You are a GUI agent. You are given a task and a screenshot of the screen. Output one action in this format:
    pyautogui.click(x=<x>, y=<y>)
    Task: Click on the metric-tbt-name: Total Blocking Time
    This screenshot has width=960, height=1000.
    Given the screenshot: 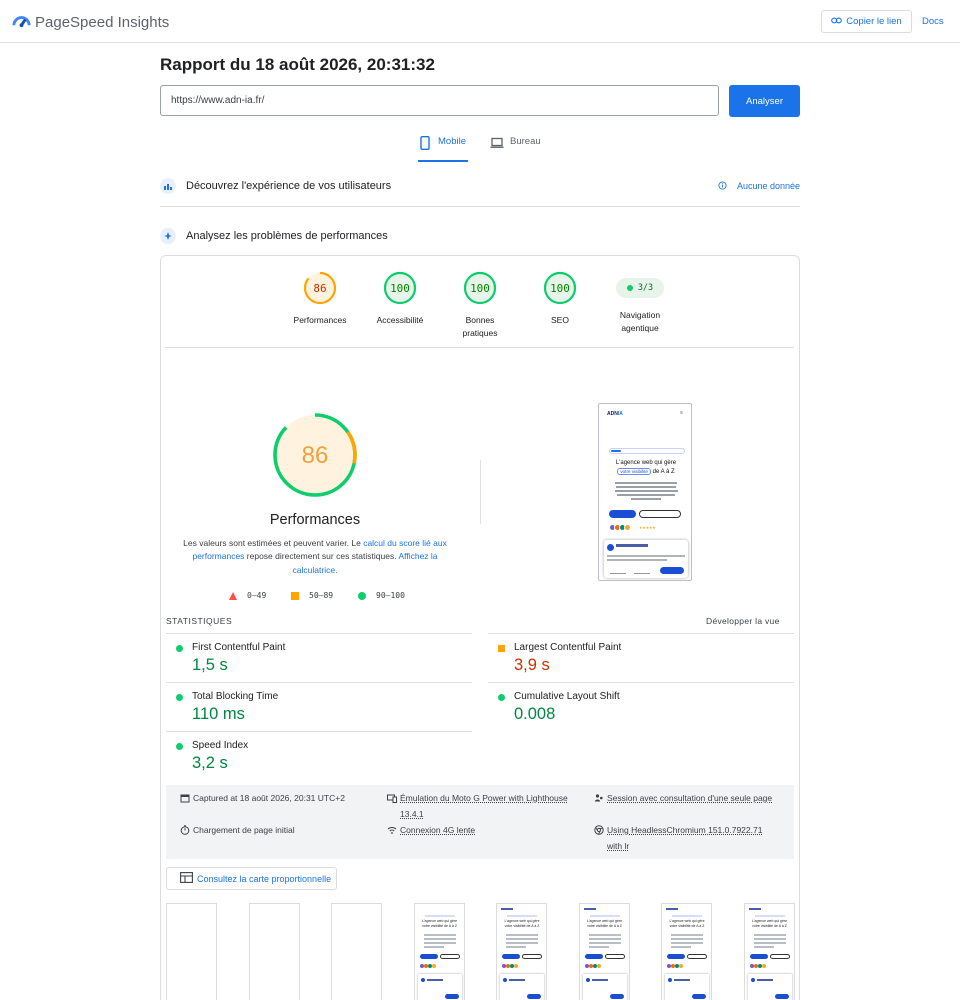 What is the action you would take?
    pyautogui.click(x=235, y=696)
    